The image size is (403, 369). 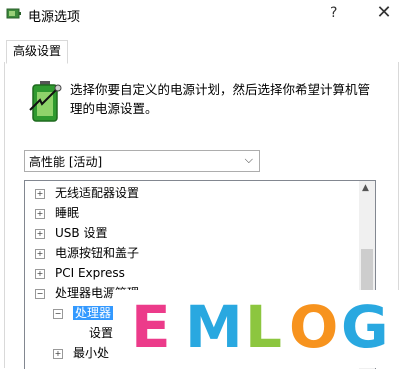 I want to click on power-plan-value: 高性能 [活动], so click(x=66, y=162).